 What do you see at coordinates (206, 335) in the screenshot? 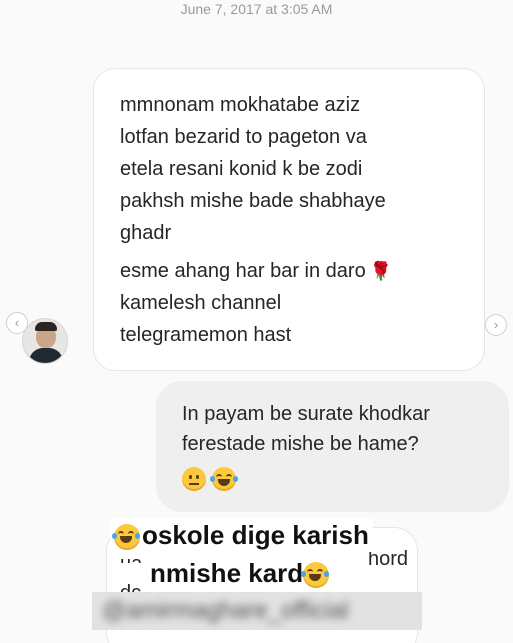
I see `incoming-line: telegramemon hast` at bounding box center [206, 335].